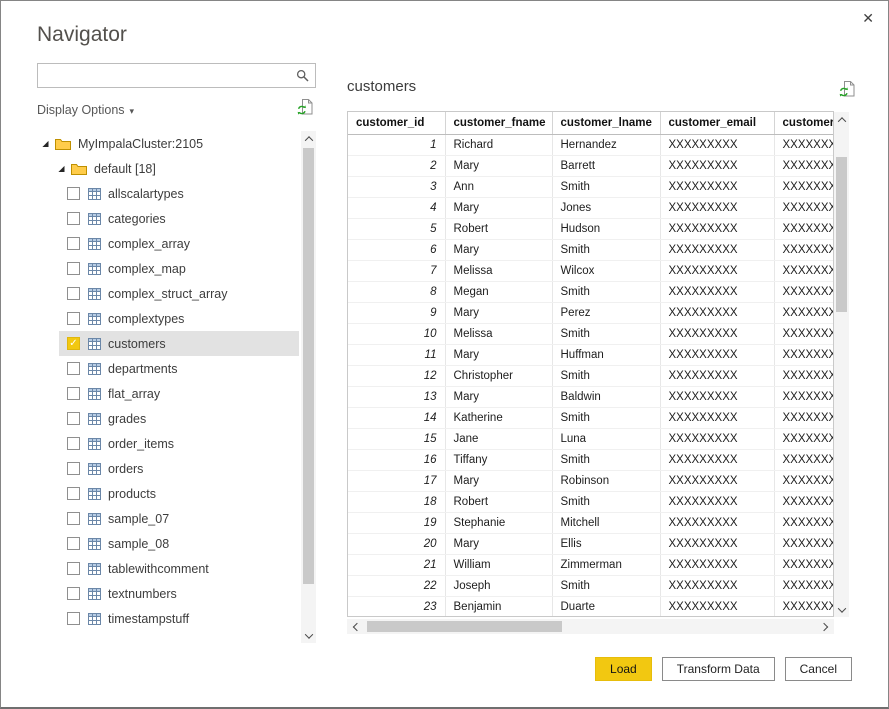 This screenshot has width=889, height=709. What do you see at coordinates (357, 626) in the screenshot?
I see `scroll-left-button` at bounding box center [357, 626].